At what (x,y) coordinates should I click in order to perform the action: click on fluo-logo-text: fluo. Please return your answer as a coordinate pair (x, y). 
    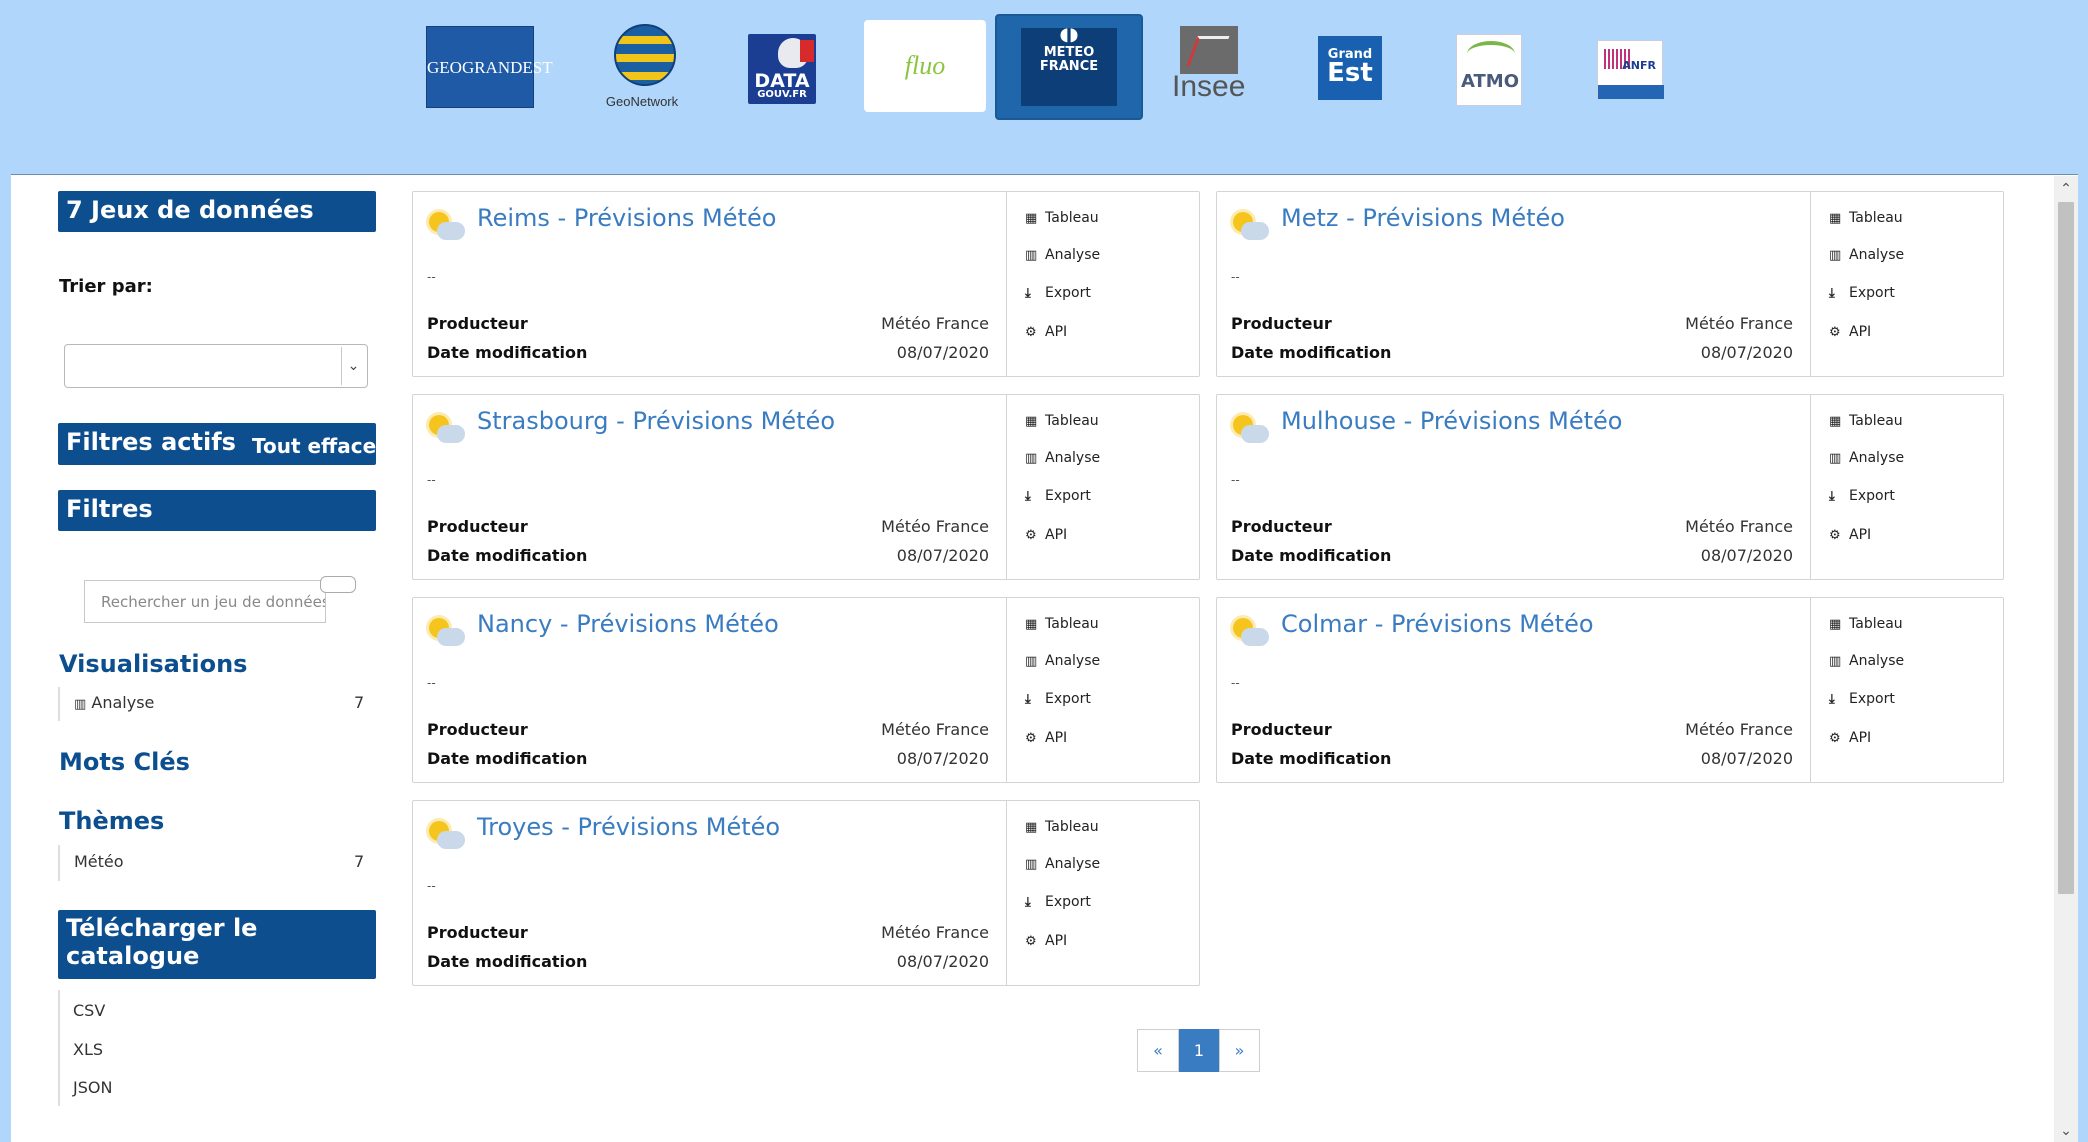
    Looking at the image, I should click on (925, 65).